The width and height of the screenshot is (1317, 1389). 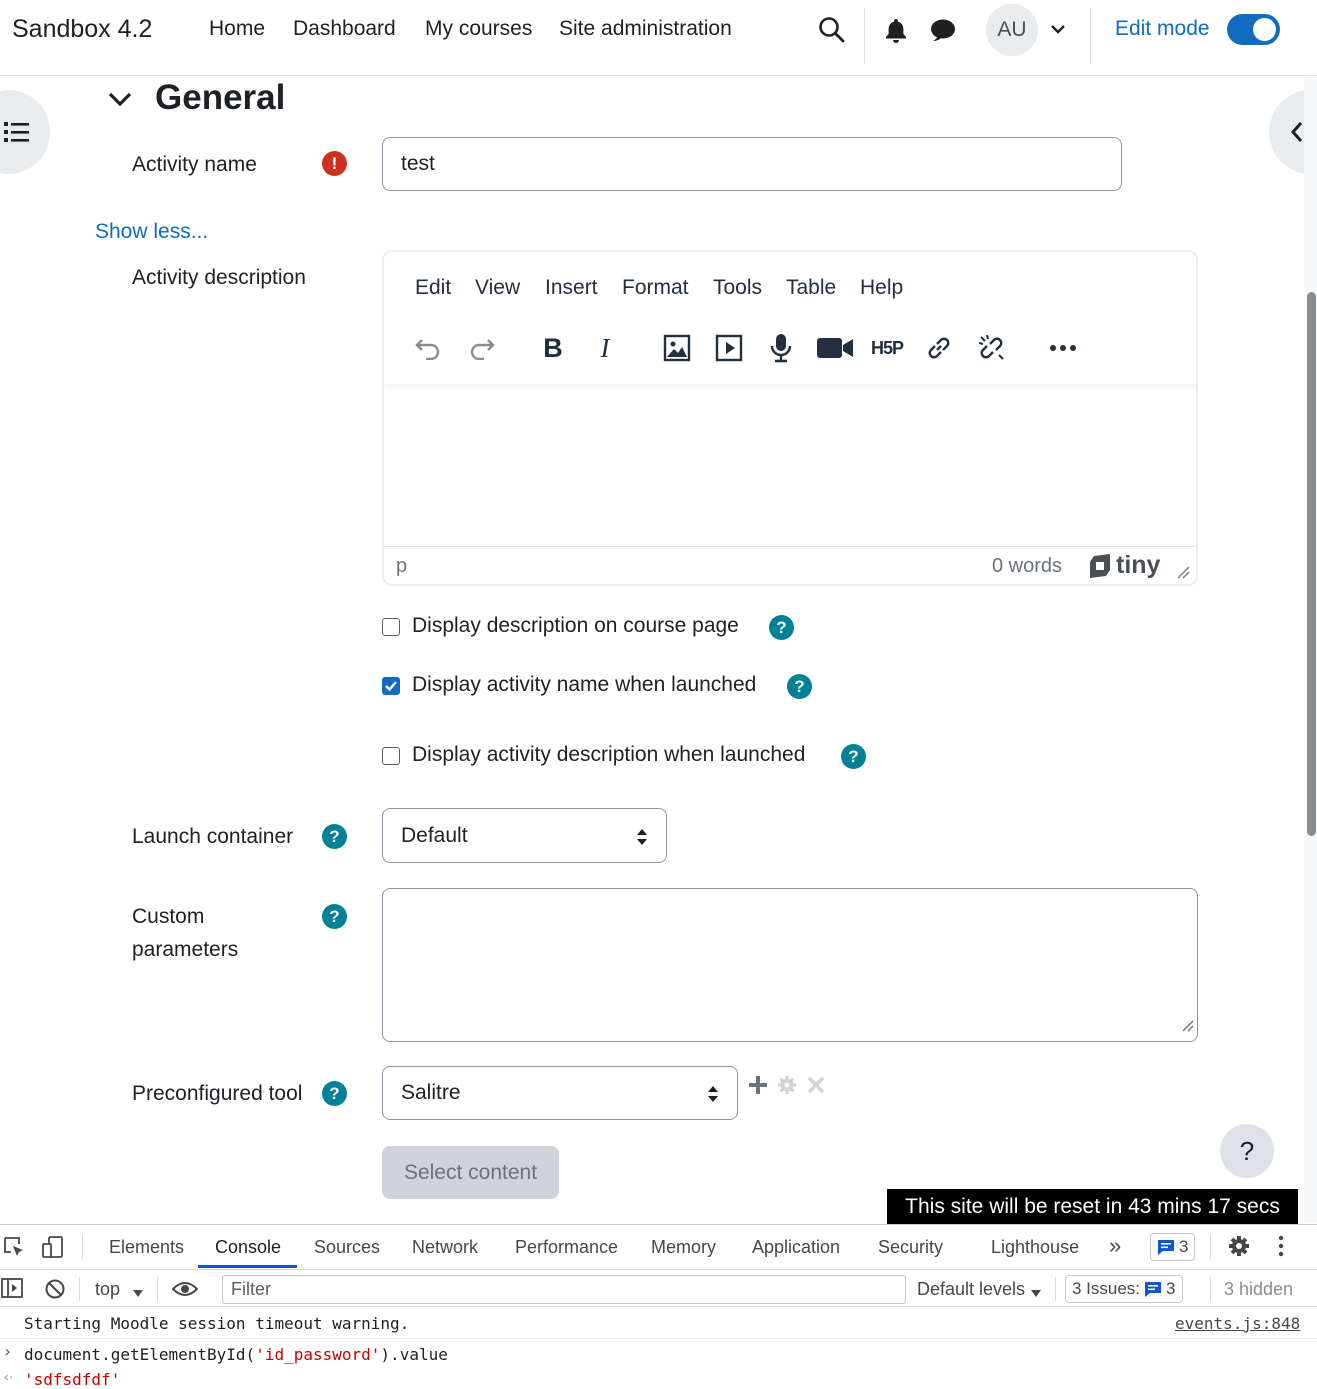 What do you see at coordinates (445, 1247) in the screenshot?
I see `devtools-tab-network: Network` at bounding box center [445, 1247].